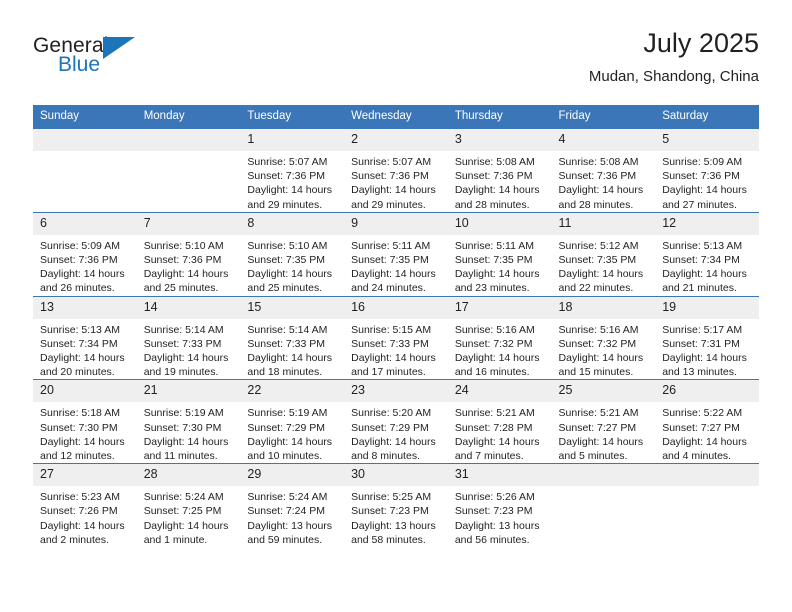  Describe the element at coordinates (188, 307) in the screenshot. I see `day-number: 14` at that location.